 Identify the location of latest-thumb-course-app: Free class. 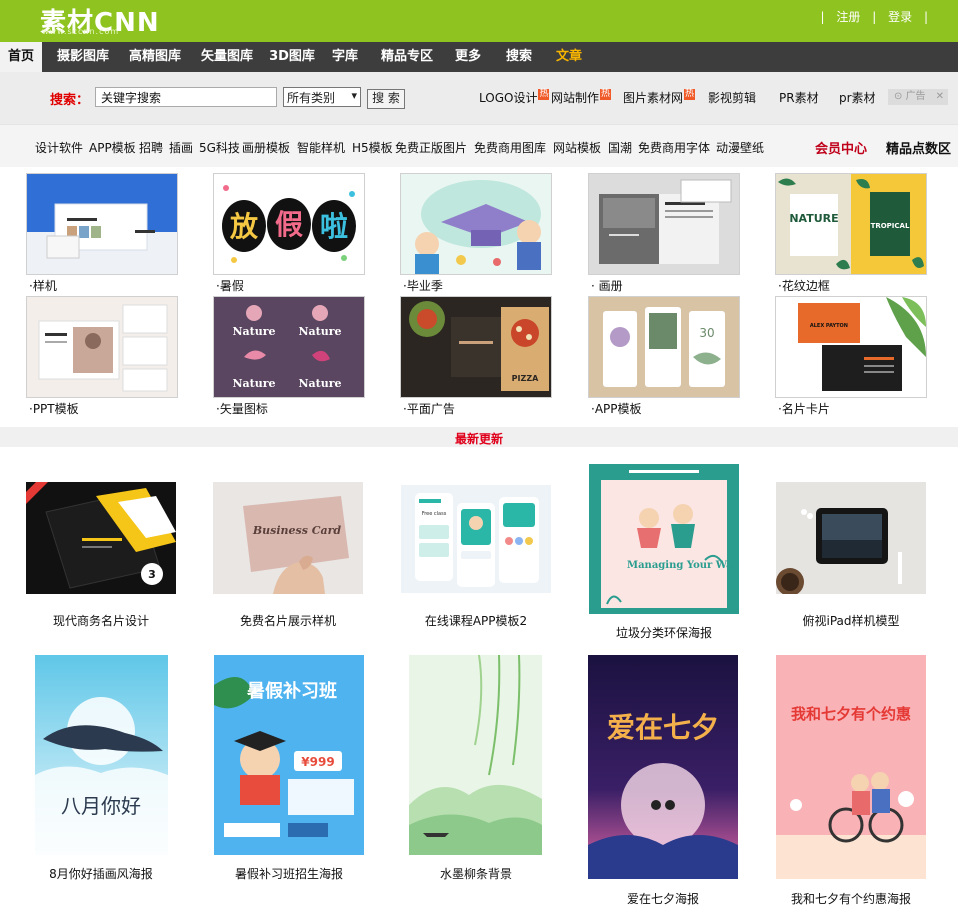
(476, 539).